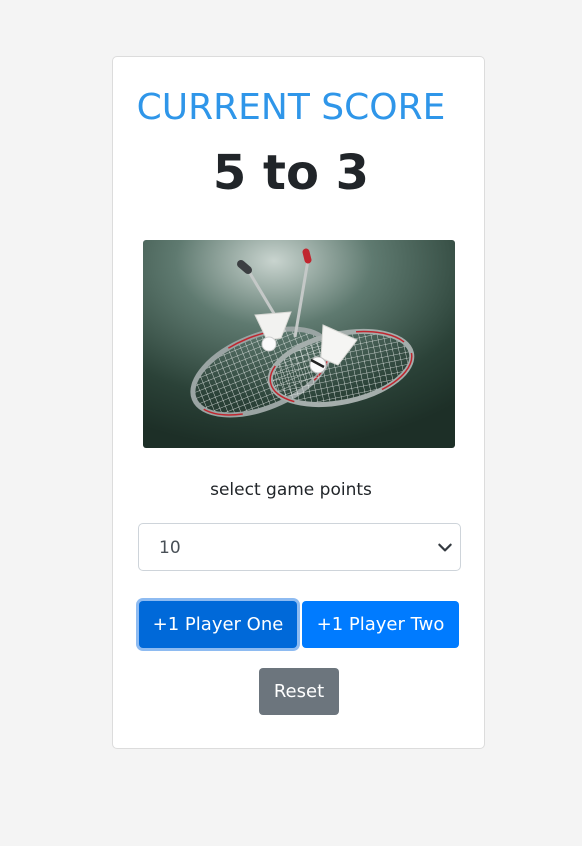  I want to click on game-points-selected-value: 10, so click(170, 548).